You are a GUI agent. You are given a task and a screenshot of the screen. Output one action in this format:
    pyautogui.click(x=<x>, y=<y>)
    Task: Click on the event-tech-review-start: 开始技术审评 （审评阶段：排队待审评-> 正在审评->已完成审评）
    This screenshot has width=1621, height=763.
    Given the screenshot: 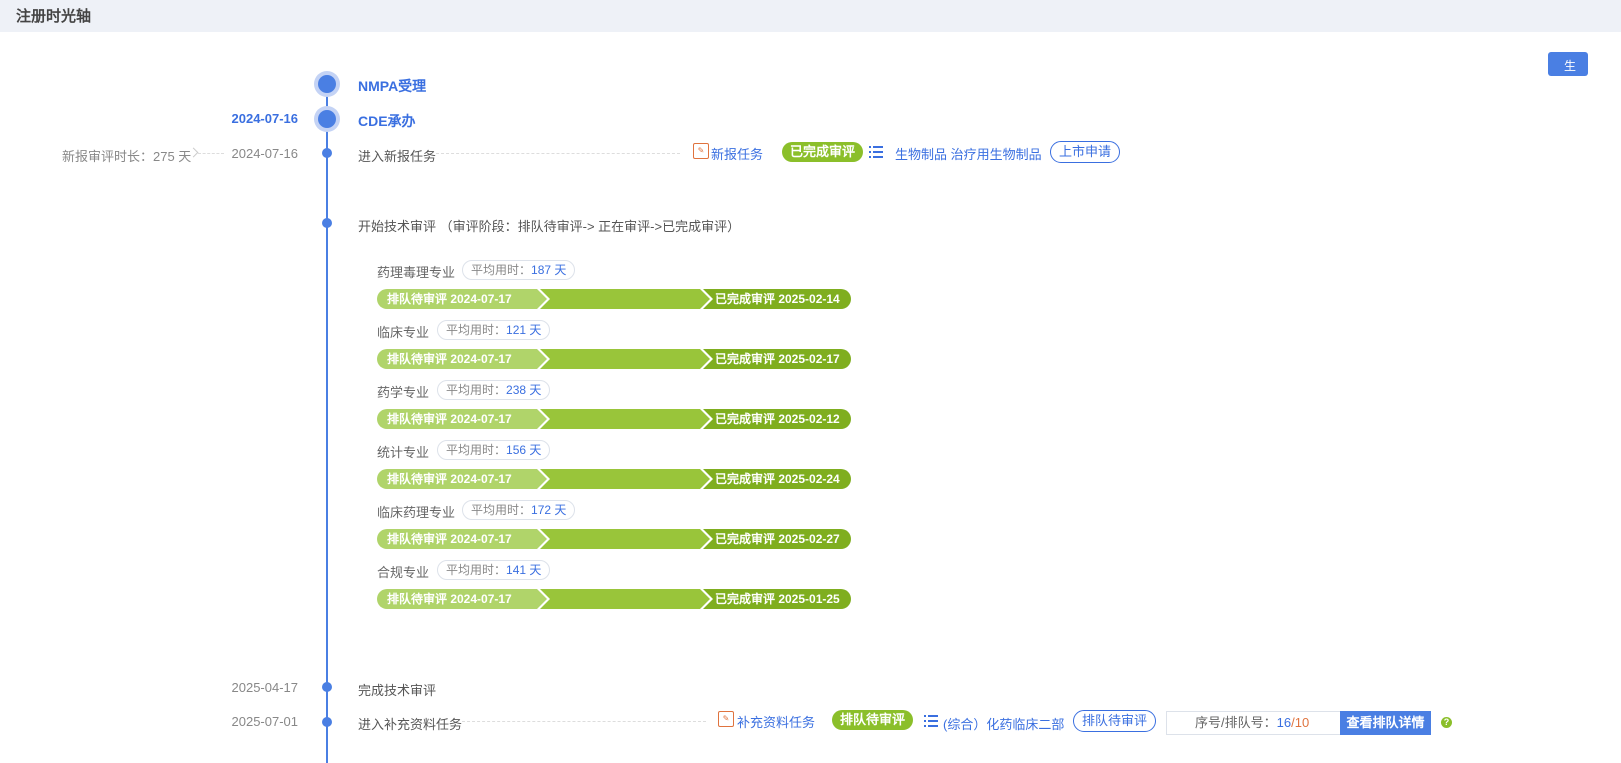 What is the action you would take?
    pyautogui.click(x=549, y=226)
    